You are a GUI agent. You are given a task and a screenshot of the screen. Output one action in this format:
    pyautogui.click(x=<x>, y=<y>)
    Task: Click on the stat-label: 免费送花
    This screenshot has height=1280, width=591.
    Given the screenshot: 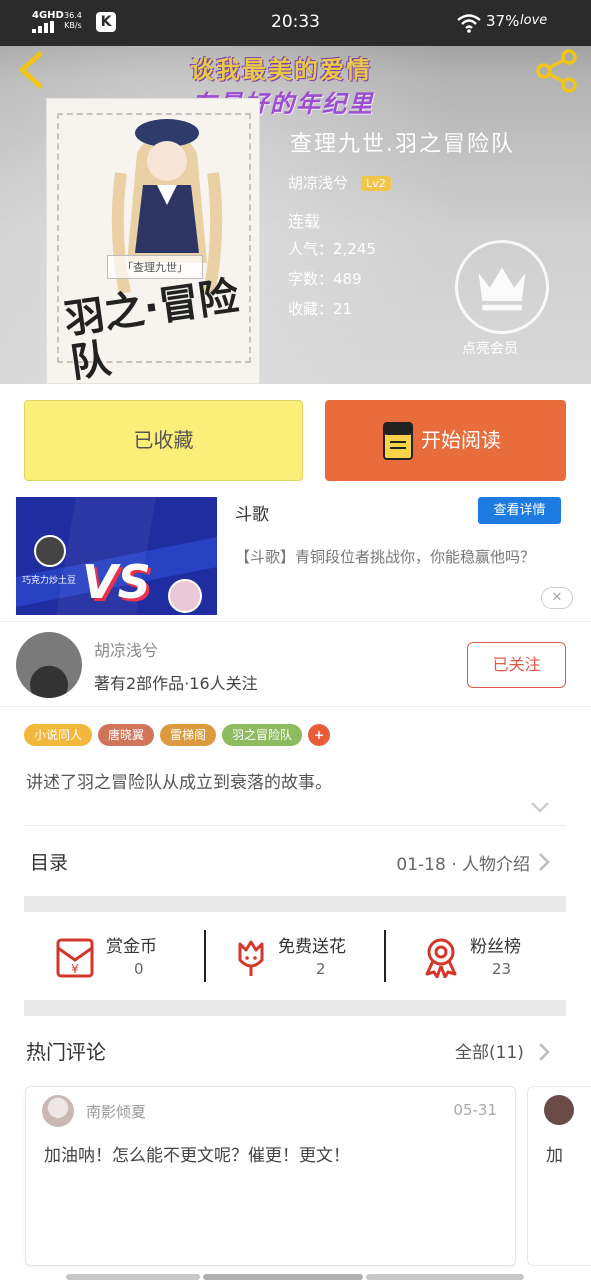 What is the action you would take?
    pyautogui.click(x=312, y=947)
    